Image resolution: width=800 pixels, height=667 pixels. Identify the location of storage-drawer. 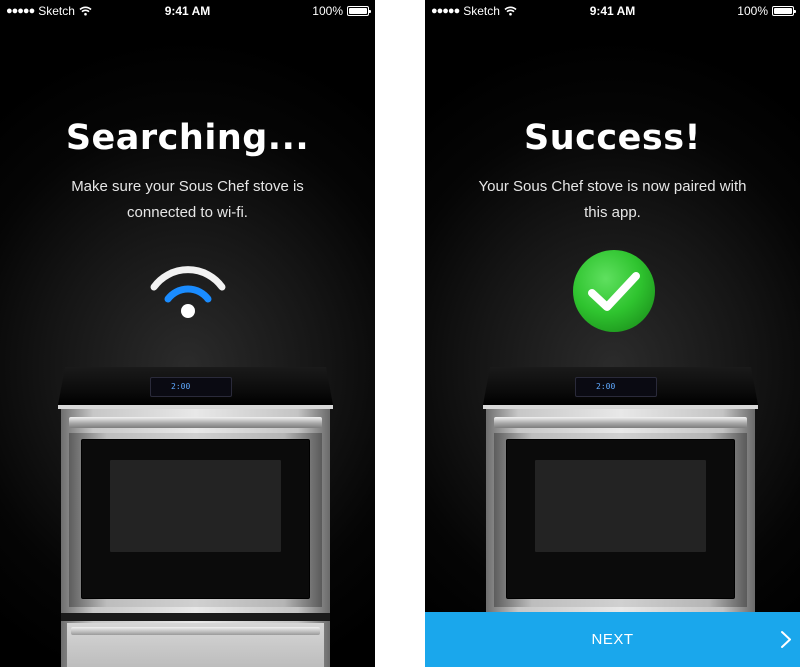
(195, 645).